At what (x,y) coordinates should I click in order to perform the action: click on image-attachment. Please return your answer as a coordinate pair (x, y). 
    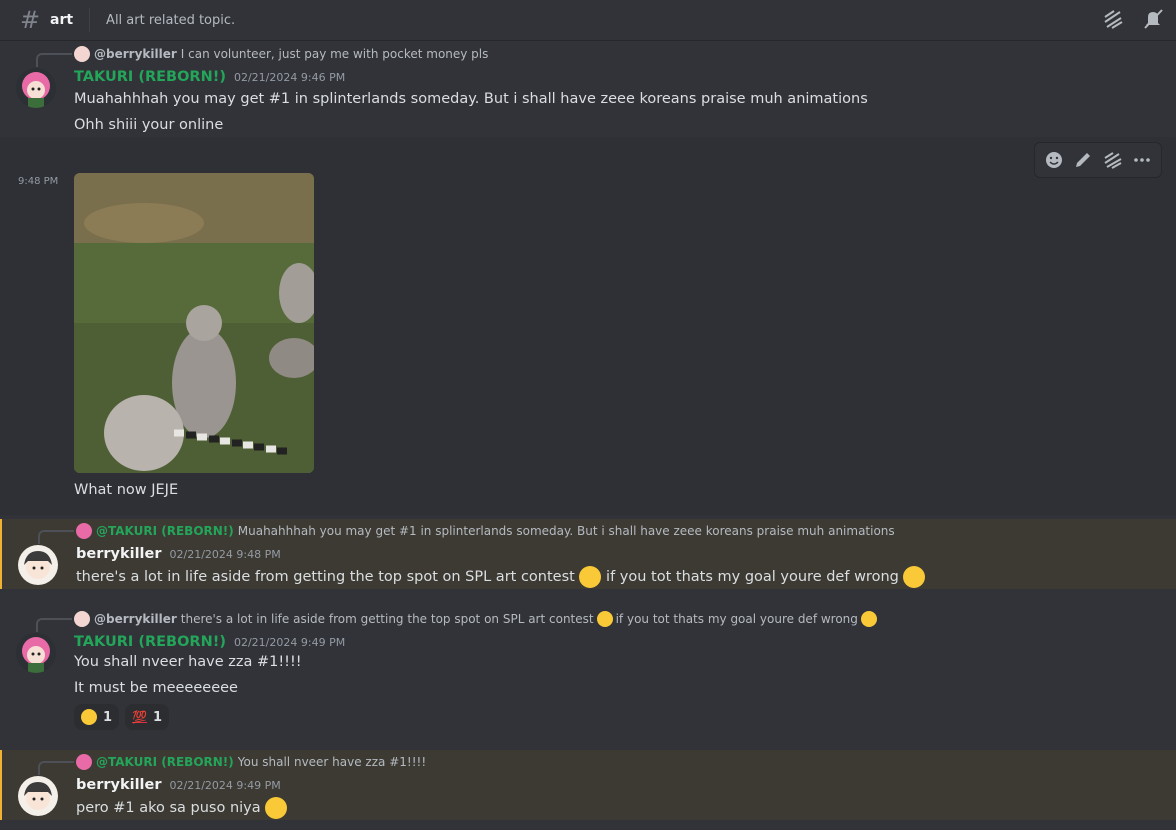
    Looking at the image, I should click on (194, 323).